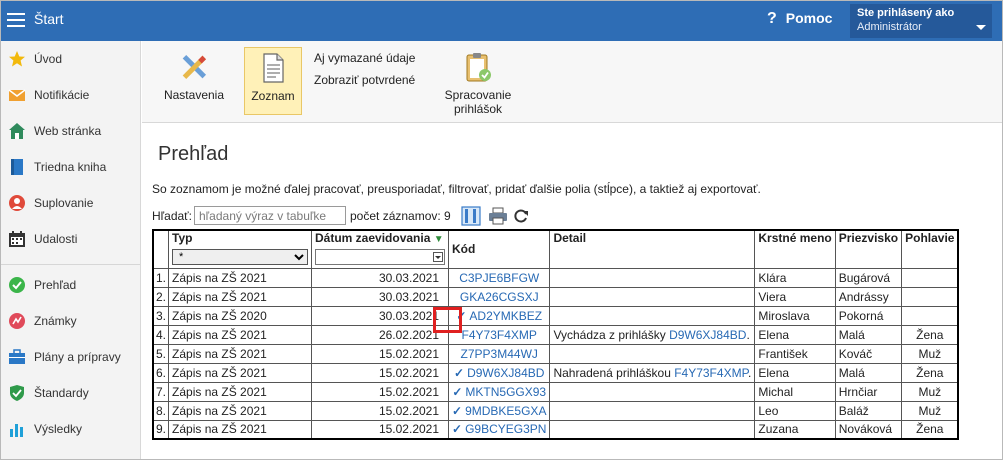 Image resolution: width=1003 pixels, height=460 pixels. What do you see at coordinates (194, 95) in the screenshot?
I see `settings-label: Nastavenia` at bounding box center [194, 95].